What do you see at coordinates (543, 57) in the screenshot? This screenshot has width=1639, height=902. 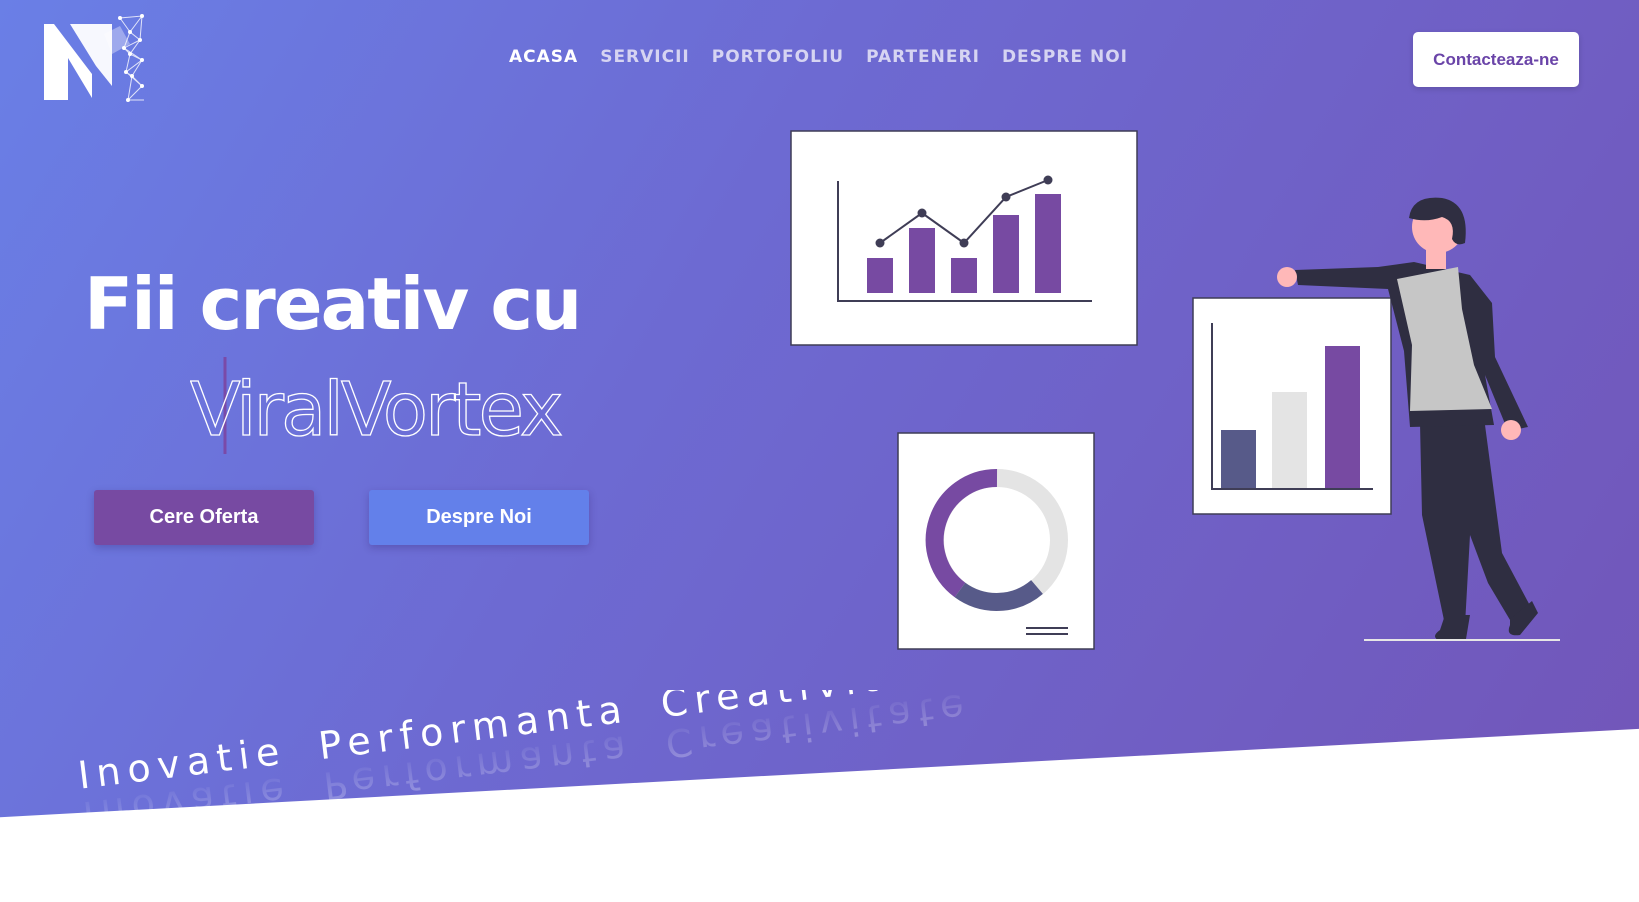 I see `nav-item-acasa: ACASA` at bounding box center [543, 57].